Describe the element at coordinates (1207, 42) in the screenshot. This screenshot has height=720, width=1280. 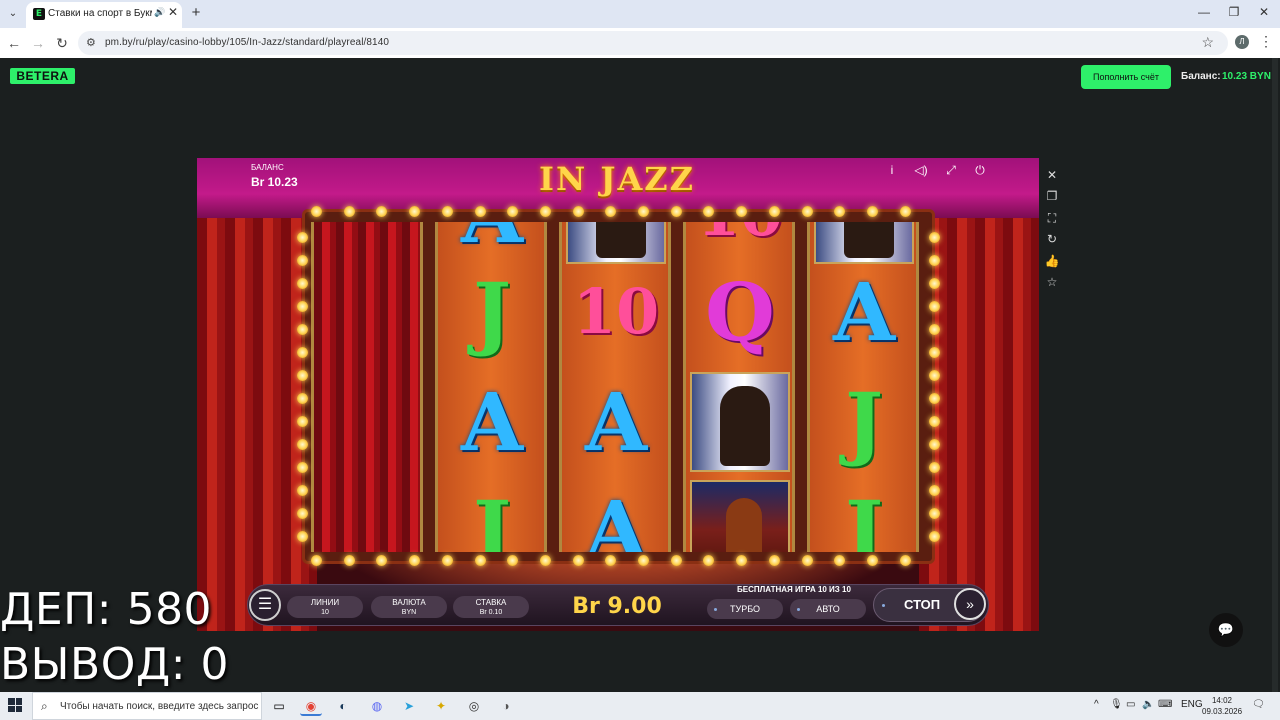
I see `bookmark-star-icon: ☆` at that location.